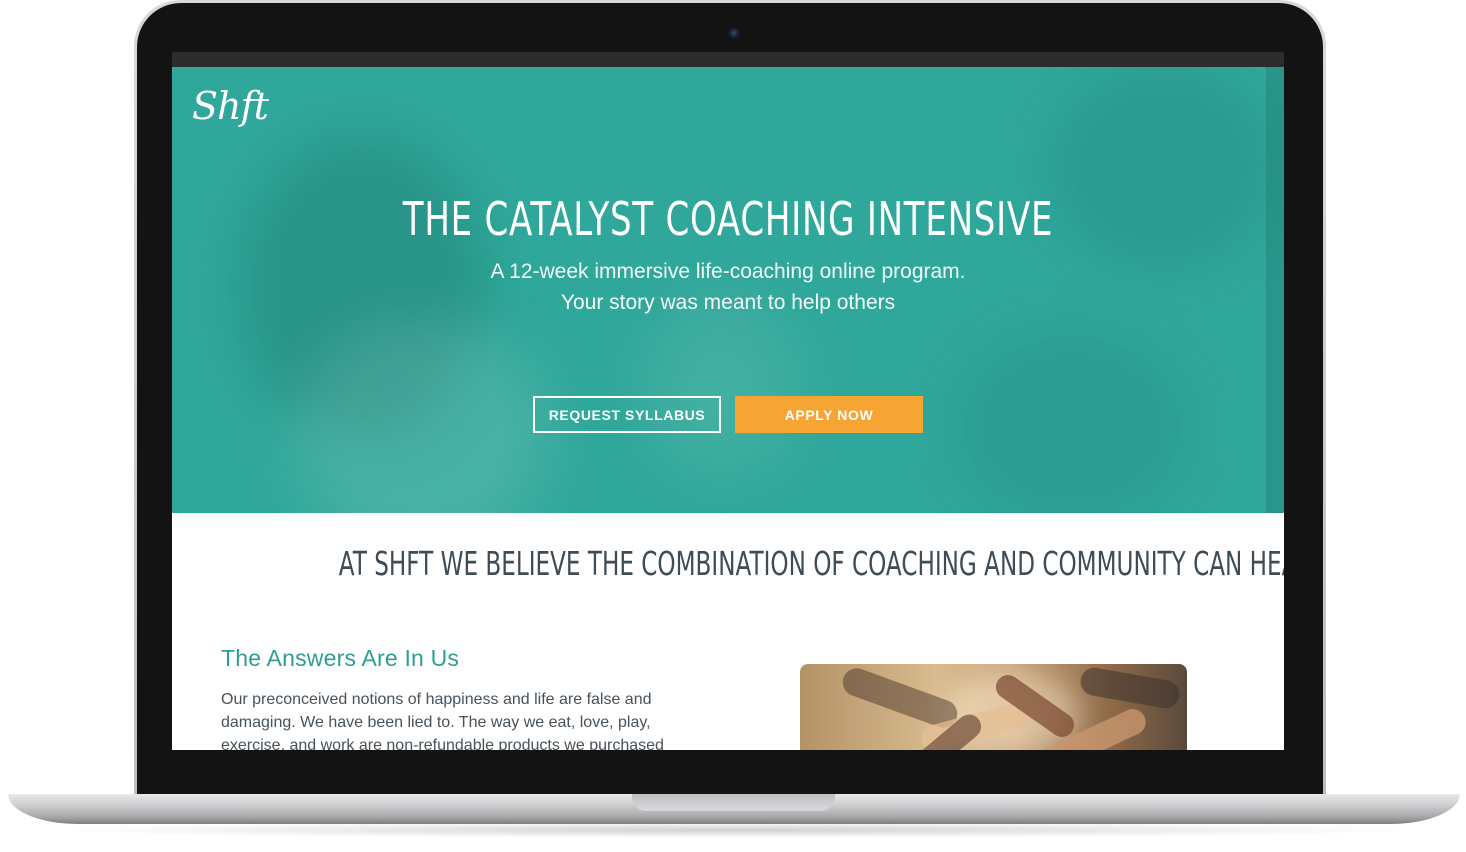 The image size is (1466, 852). Describe the element at coordinates (733, 802) in the screenshot. I see `laptop-notch` at that location.